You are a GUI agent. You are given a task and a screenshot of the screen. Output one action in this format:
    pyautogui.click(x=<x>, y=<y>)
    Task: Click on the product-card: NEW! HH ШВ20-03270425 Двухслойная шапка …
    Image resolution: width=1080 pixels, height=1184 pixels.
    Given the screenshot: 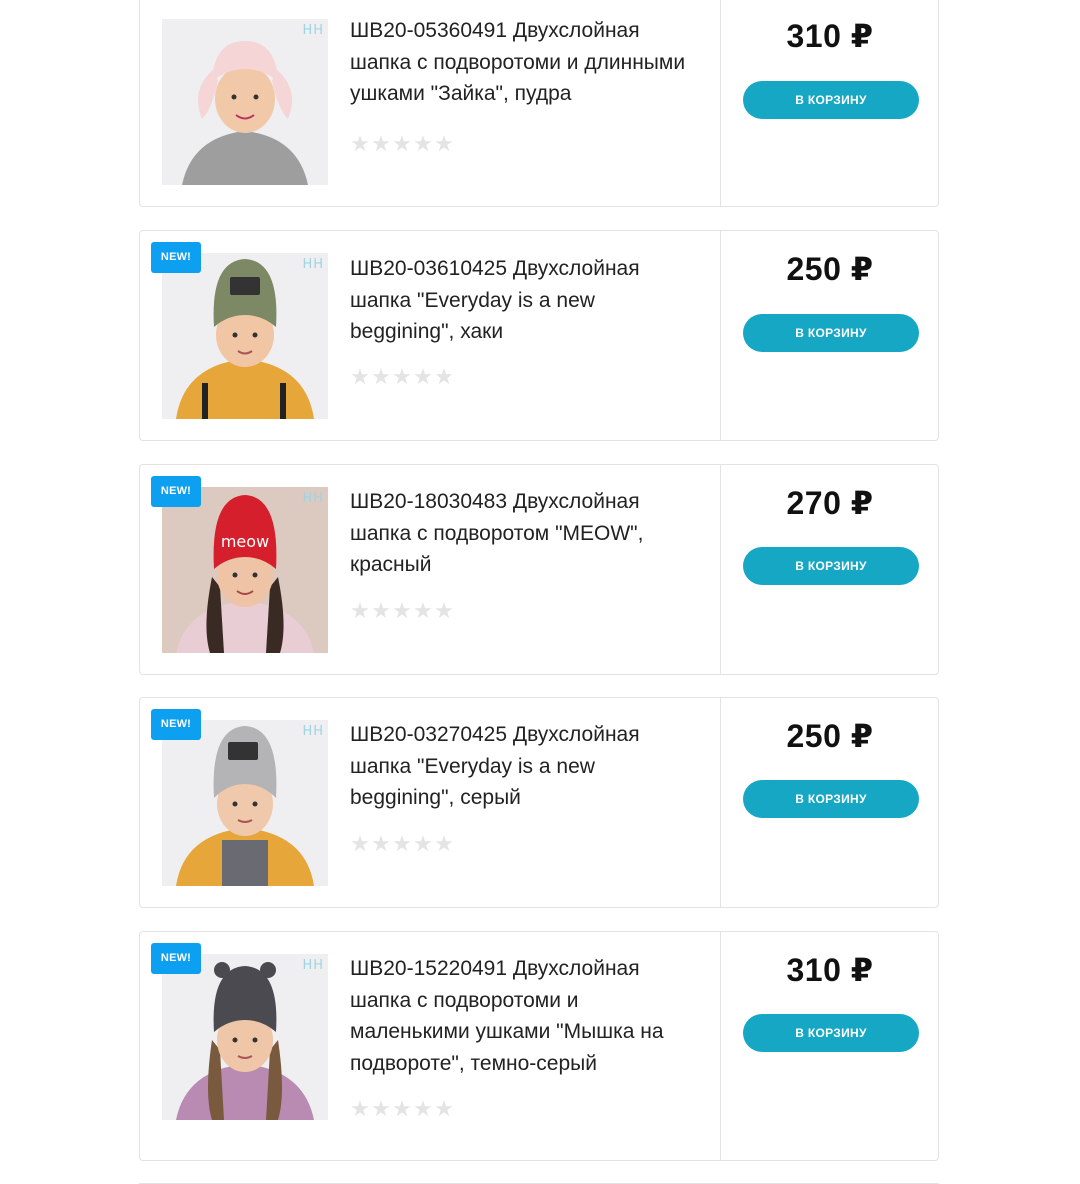 What is the action you would take?
    pyautogui.click(x=539, y=802)
    